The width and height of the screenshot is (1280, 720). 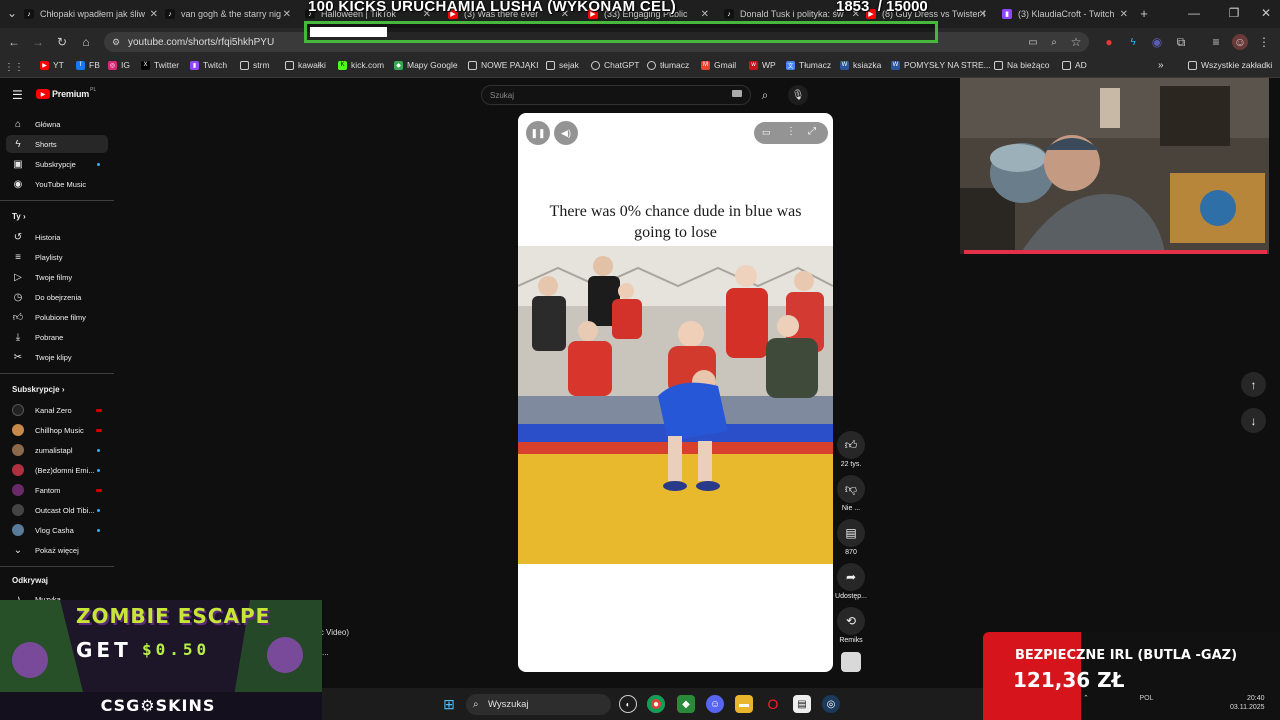 I want to click on search-button: ⌕, so click(x=765, y=95).